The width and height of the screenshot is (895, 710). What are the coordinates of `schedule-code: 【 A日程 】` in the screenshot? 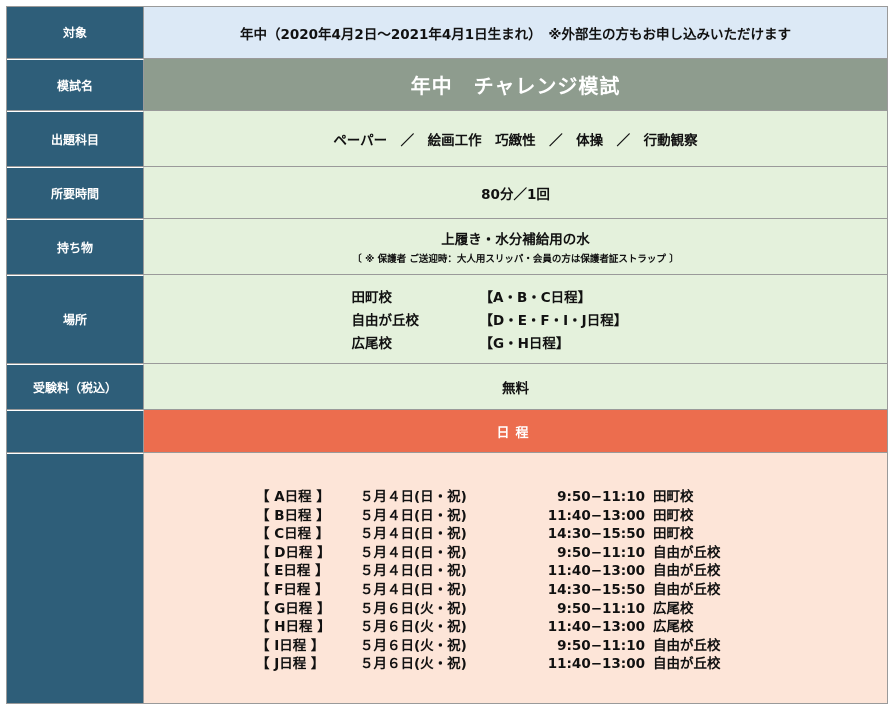 It's located at (293, 497).